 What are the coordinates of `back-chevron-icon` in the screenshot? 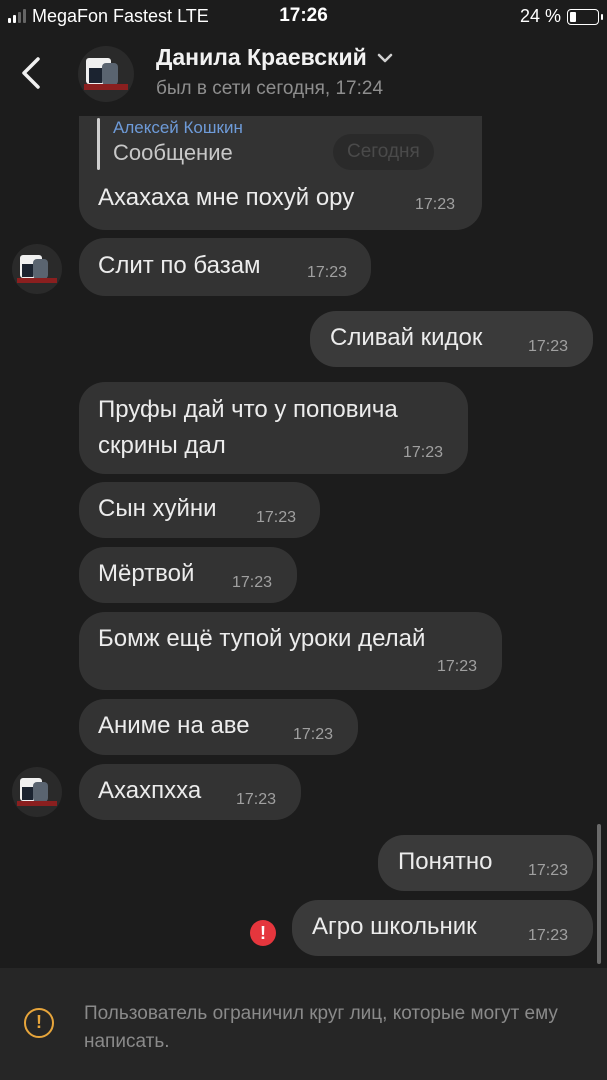 It's located at (31, 73).